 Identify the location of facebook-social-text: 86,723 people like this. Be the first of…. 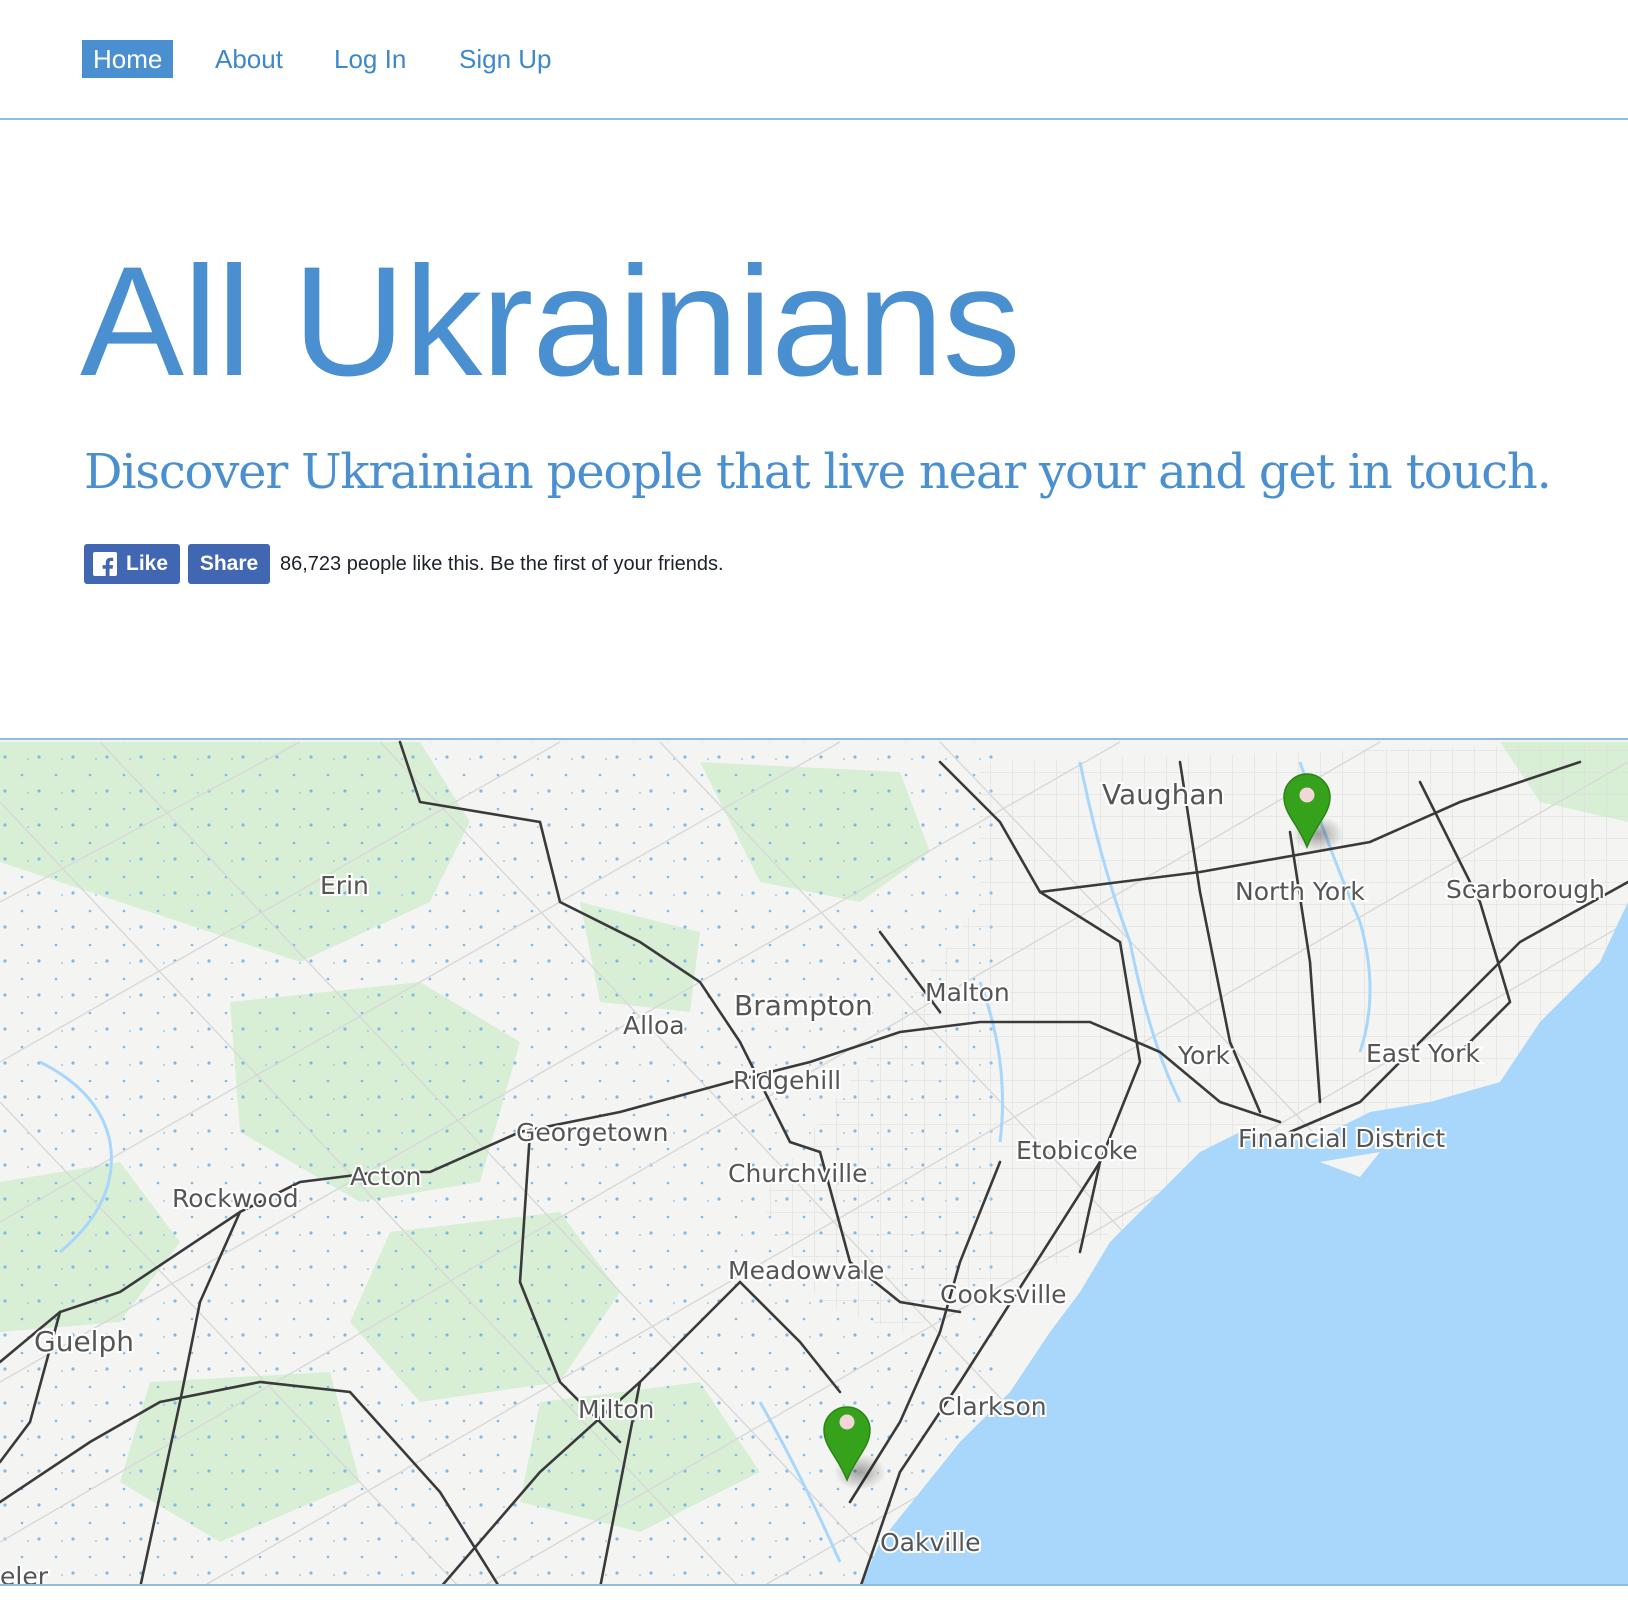
(502, 564).